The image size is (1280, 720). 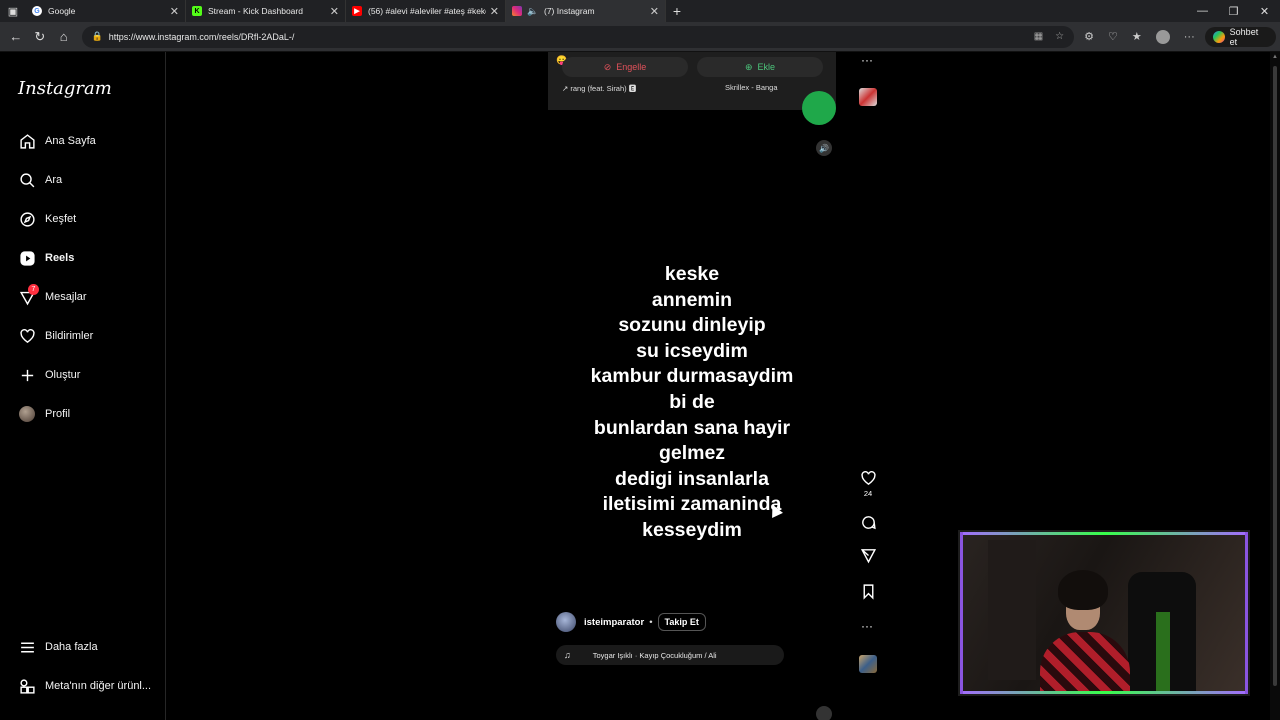 What do you see at coordinates (63, 375) in the screenshot?
I see `sidebar-item-label: Oluştur` at bounding box center [63, 375].